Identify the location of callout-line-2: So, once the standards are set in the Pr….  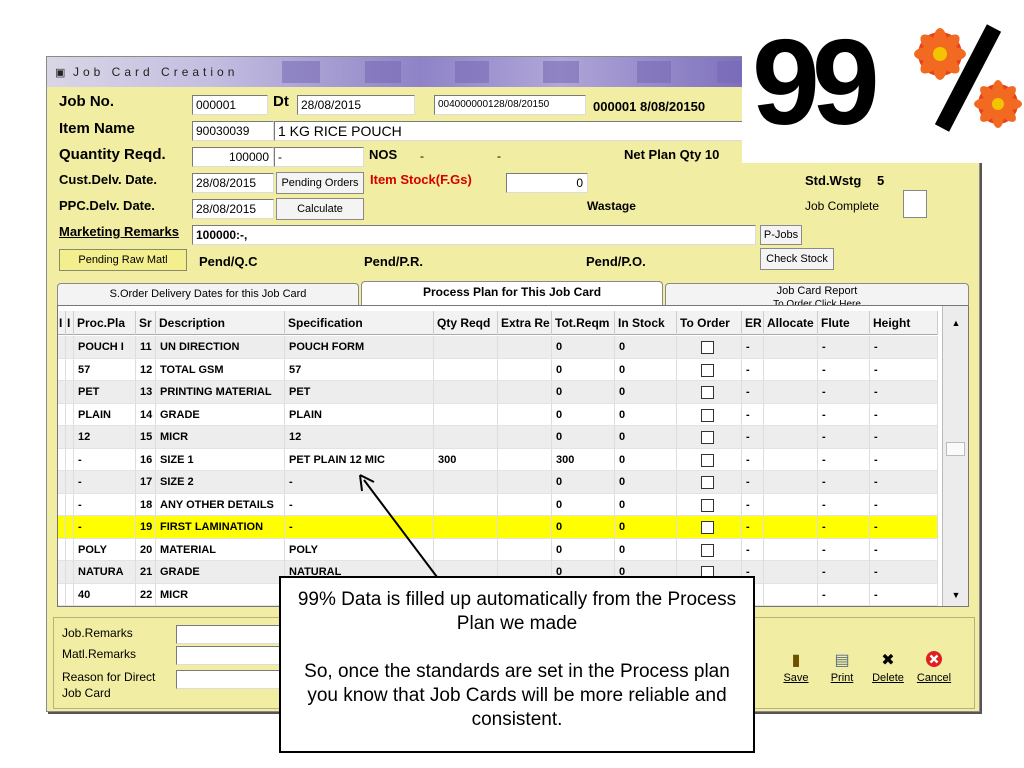
(517, 695).